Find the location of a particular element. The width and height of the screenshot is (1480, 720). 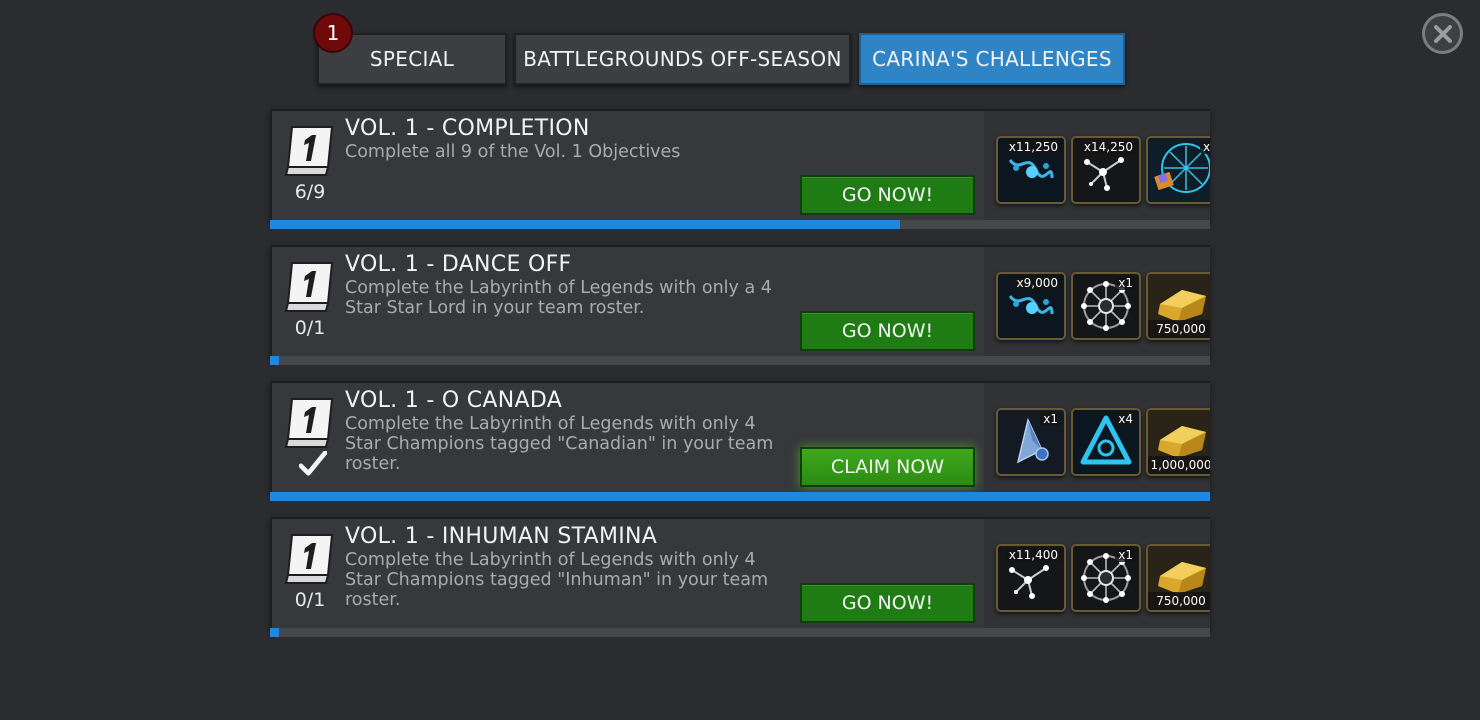

rewards-panel: x1 x4 1,000,000 is located at coordinates (1097, 438).